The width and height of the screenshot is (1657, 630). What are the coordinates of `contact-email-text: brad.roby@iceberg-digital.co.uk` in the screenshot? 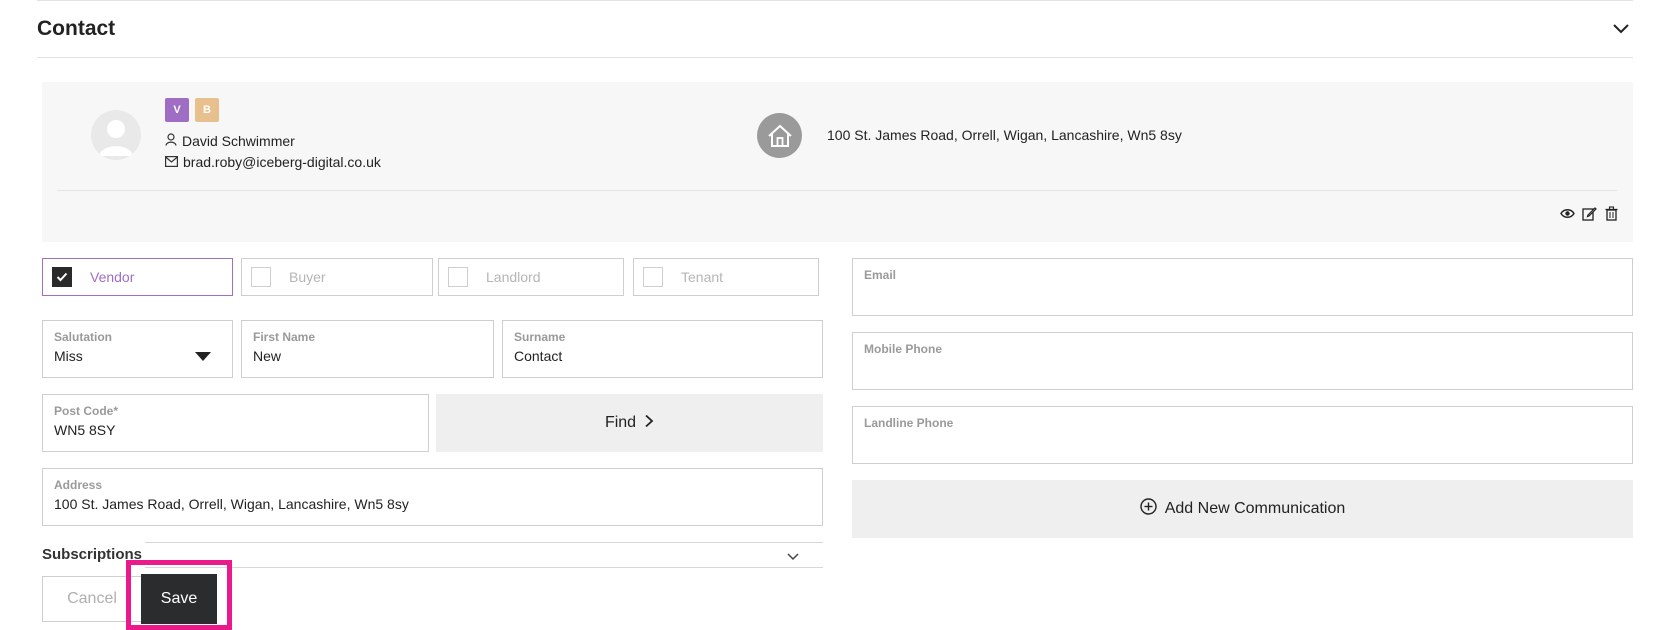 It's located at (282, 162).